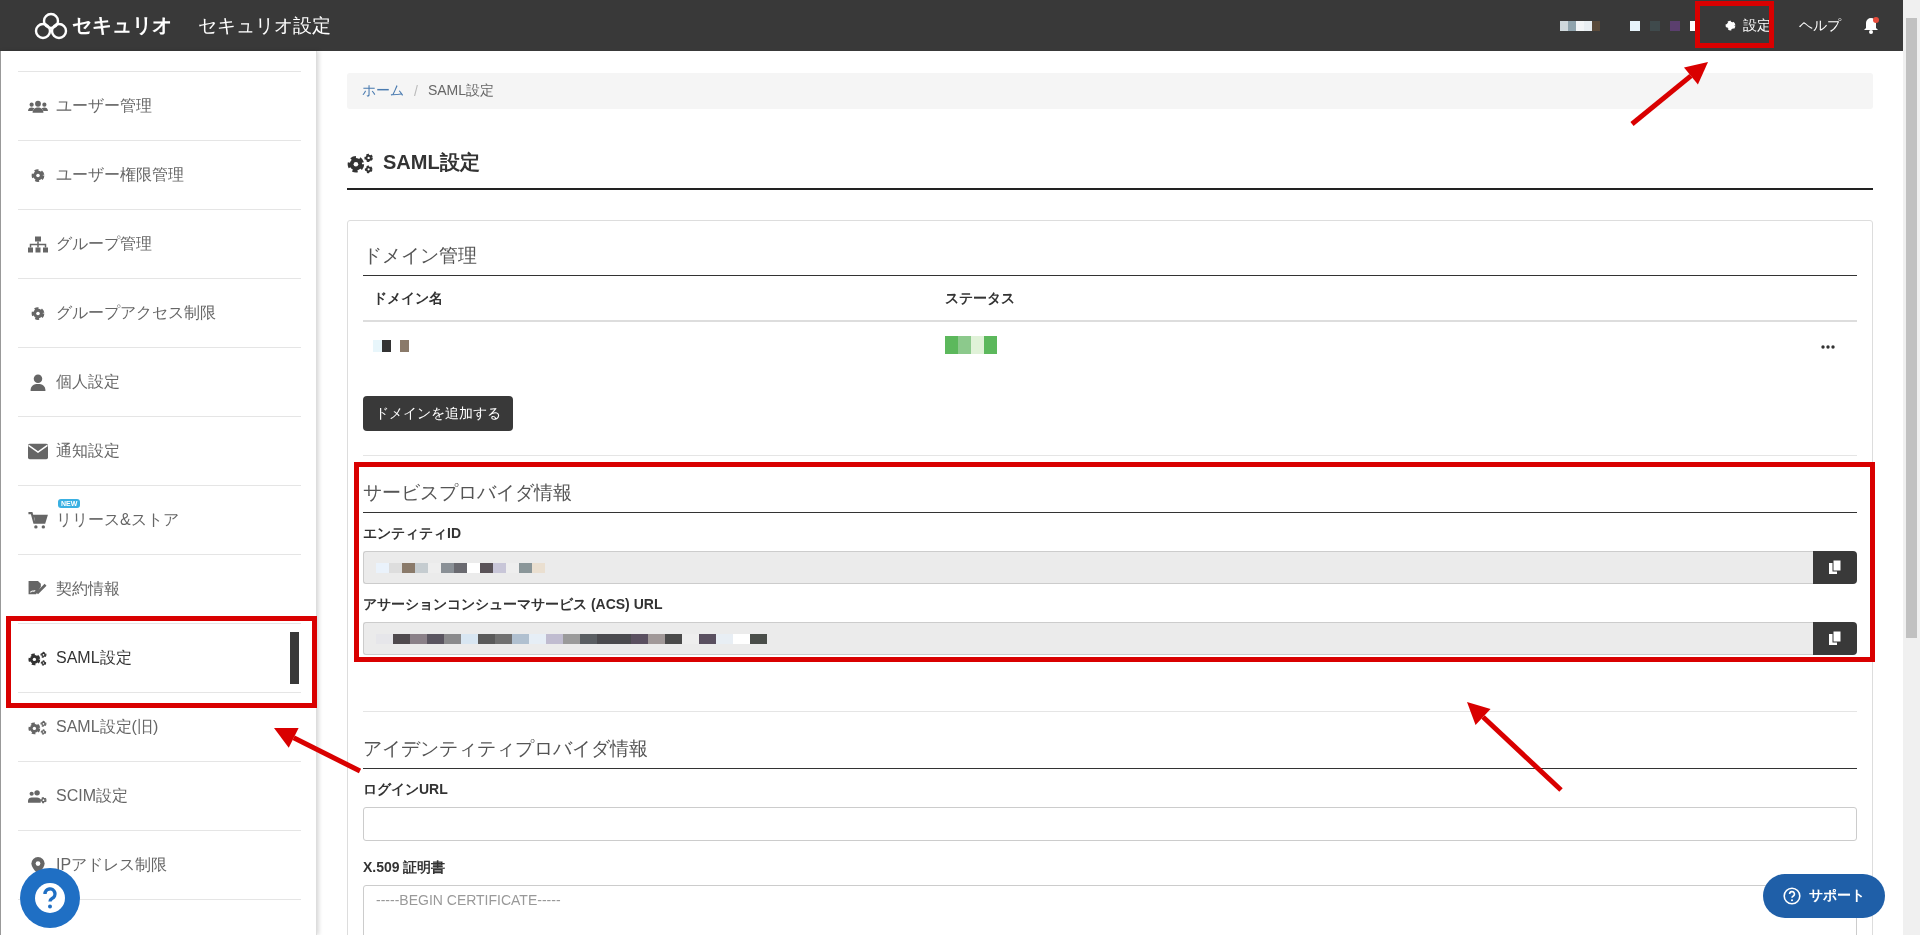 This screenshot has height=935, width=1920. What do you see at coordinates (408, 299) in the screenshot?
I see `column-header: ドメイン名` at bounding box center [408, 299].